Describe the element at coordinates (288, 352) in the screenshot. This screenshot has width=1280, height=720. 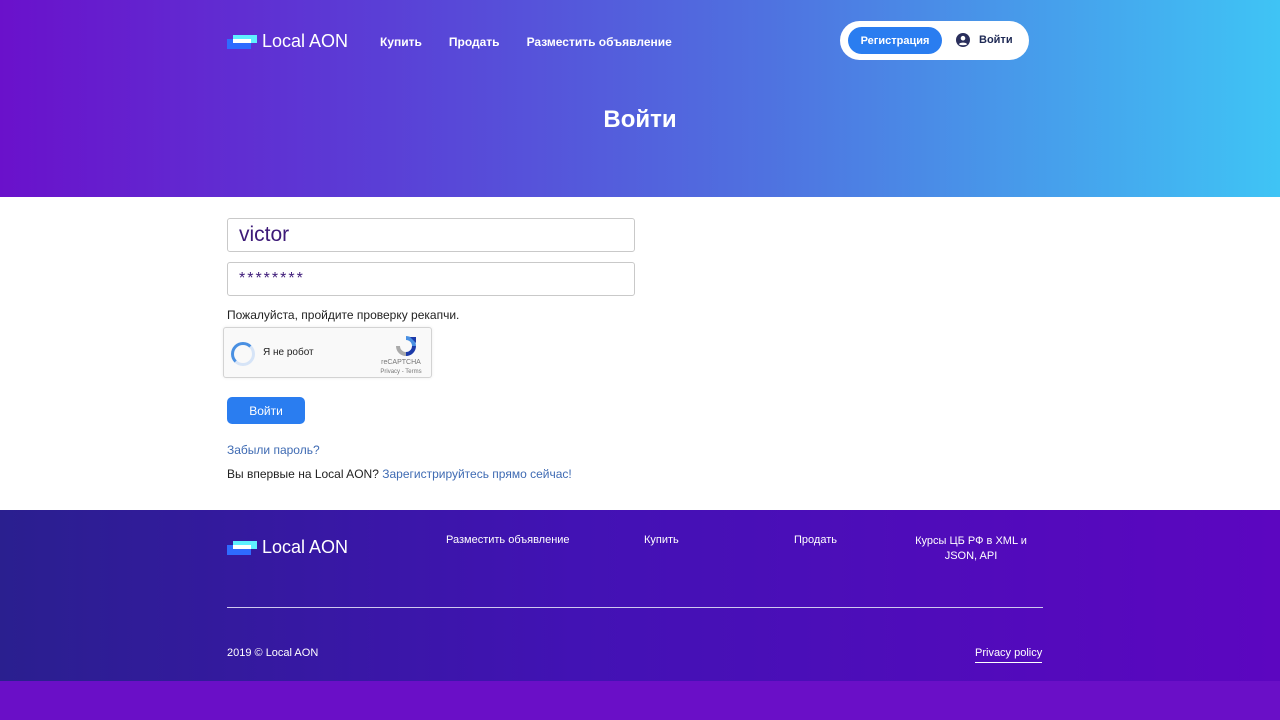
I see `recaptcha-label: Я не робот` at that location.